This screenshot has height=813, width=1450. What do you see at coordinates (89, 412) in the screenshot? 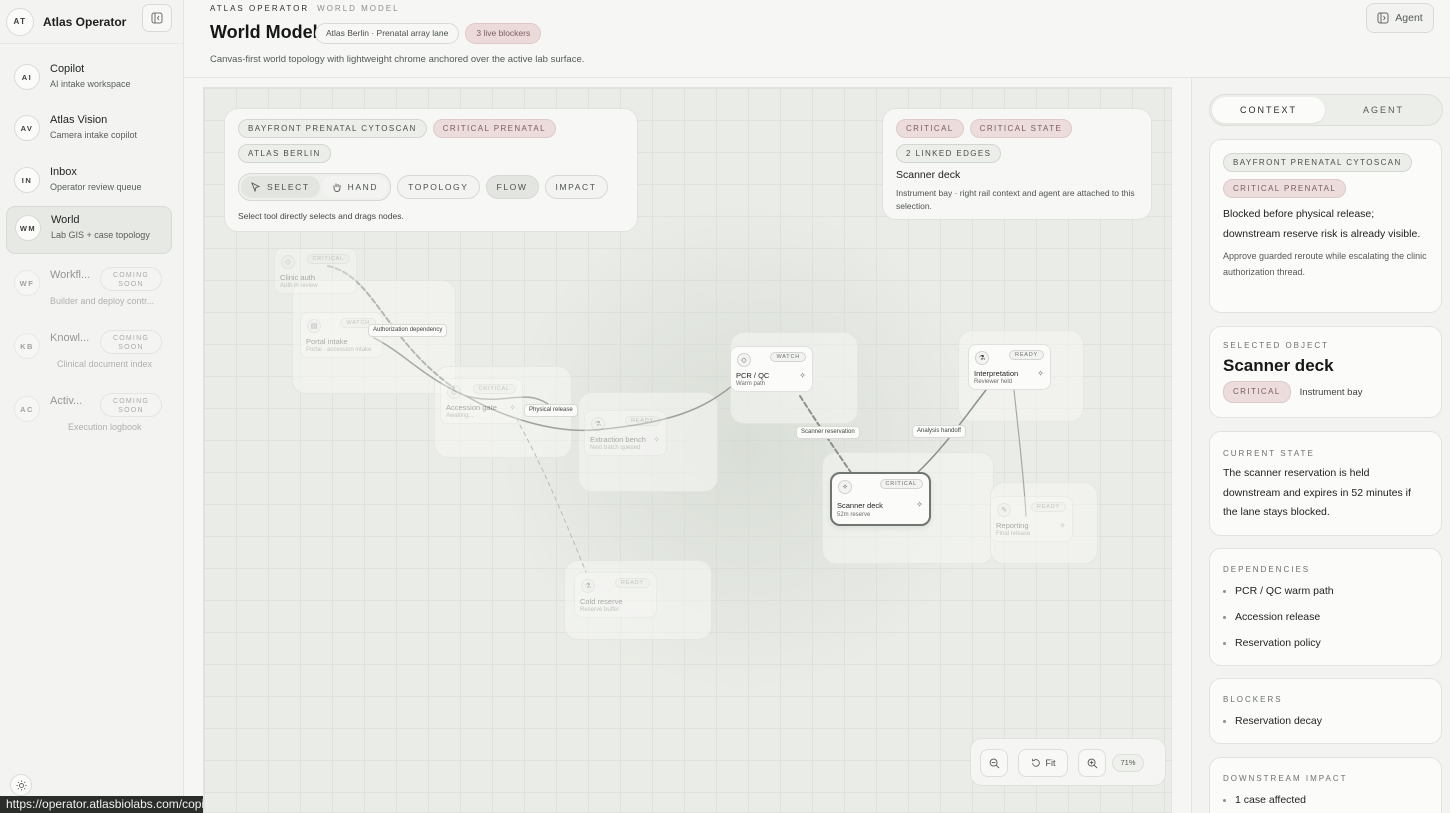
I see `nav-item-activity: AC Activ... Execution logbook COMING SOON` at bounding box center [89, 412].